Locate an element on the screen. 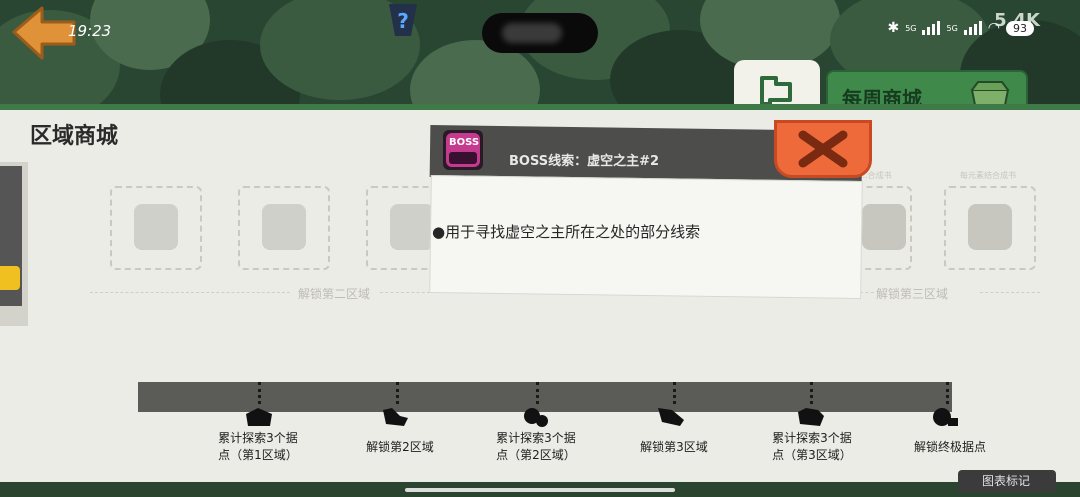 The width and height of the screenshot is (1080, 497). boss-clue-icon: BOSS is located at coordinates (463, 150).